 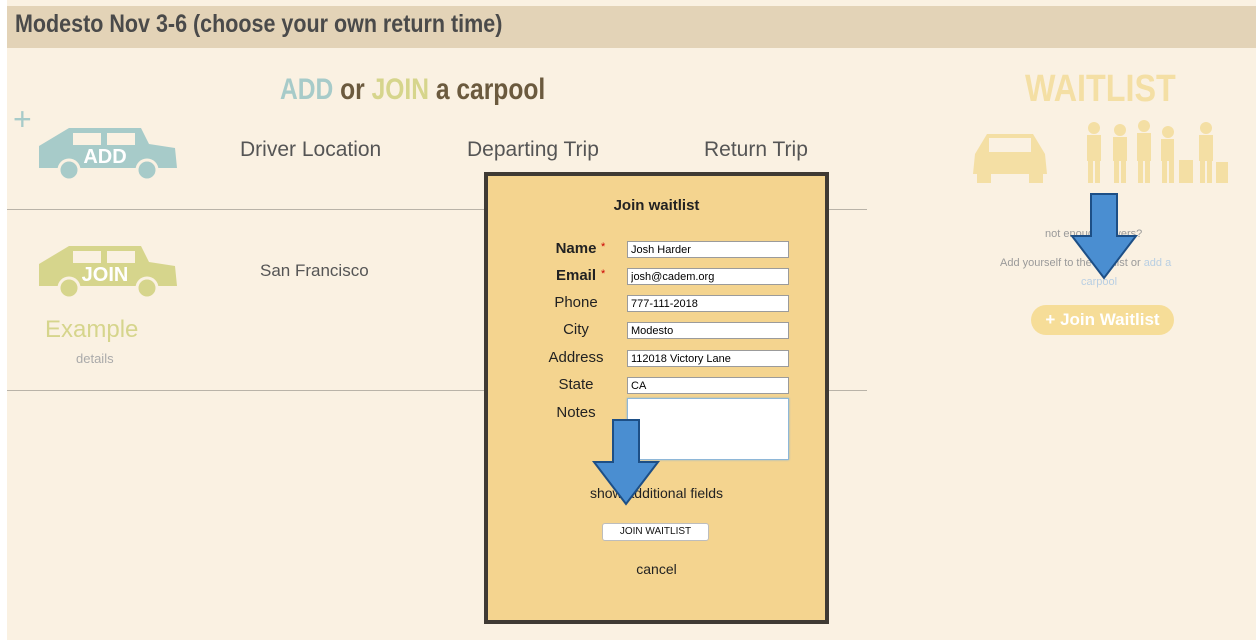 I want to click on column-return-trip: Return Trip, so click(x=756, y=149).